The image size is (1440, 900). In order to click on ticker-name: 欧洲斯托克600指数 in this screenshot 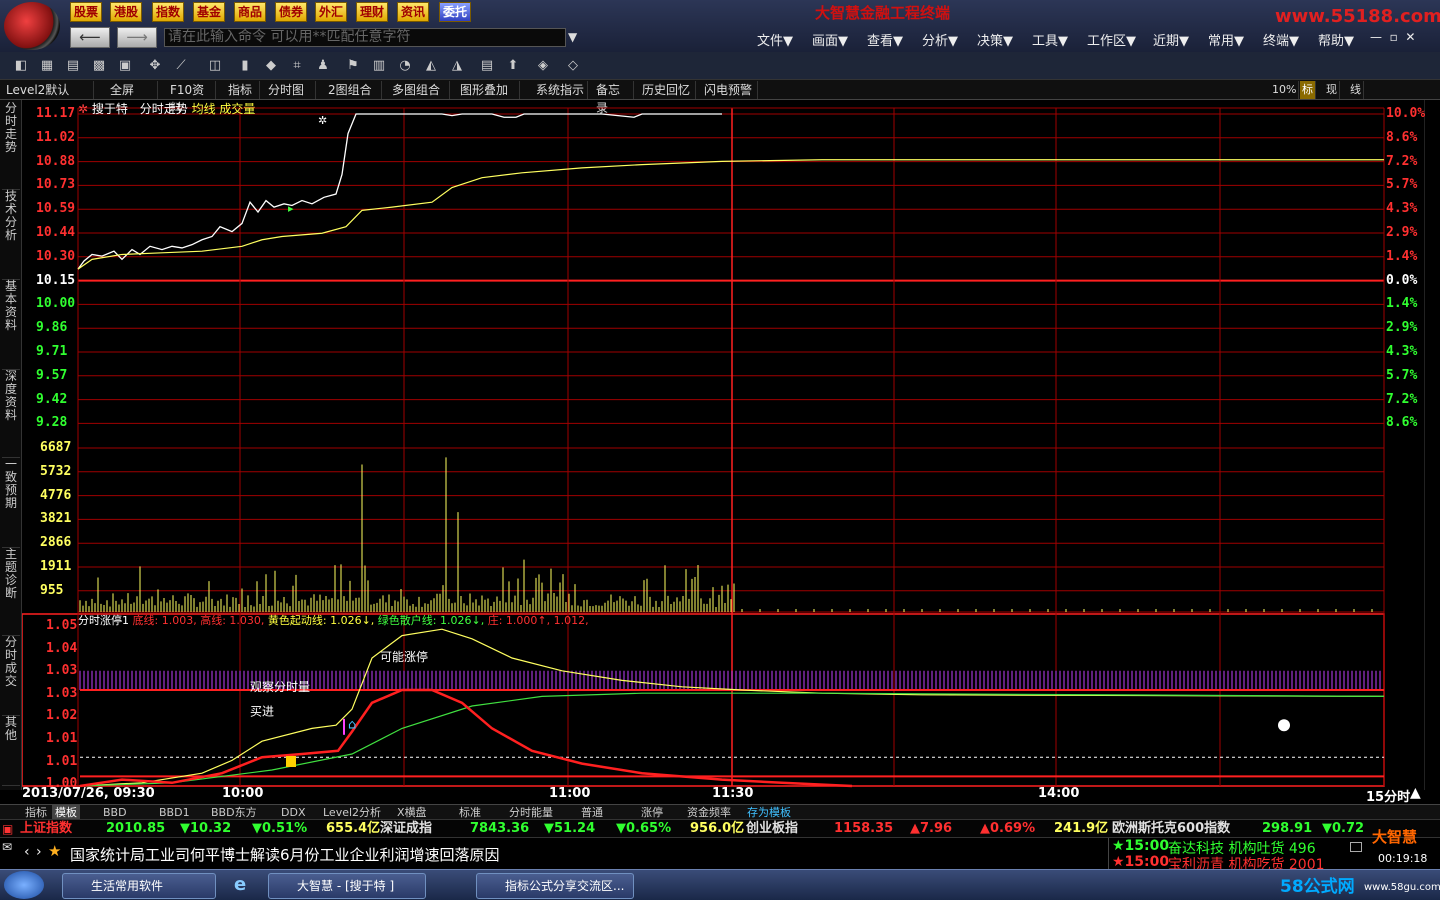, I will do `click(1171, 829)`.